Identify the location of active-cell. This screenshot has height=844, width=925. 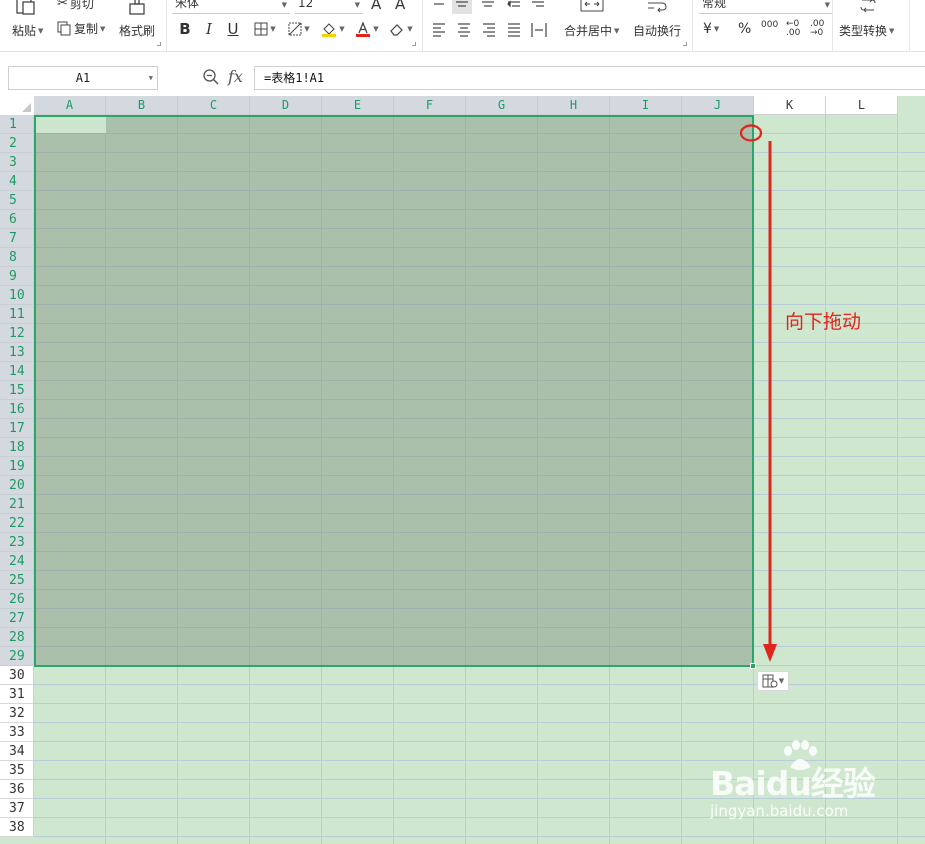
(71, 125).